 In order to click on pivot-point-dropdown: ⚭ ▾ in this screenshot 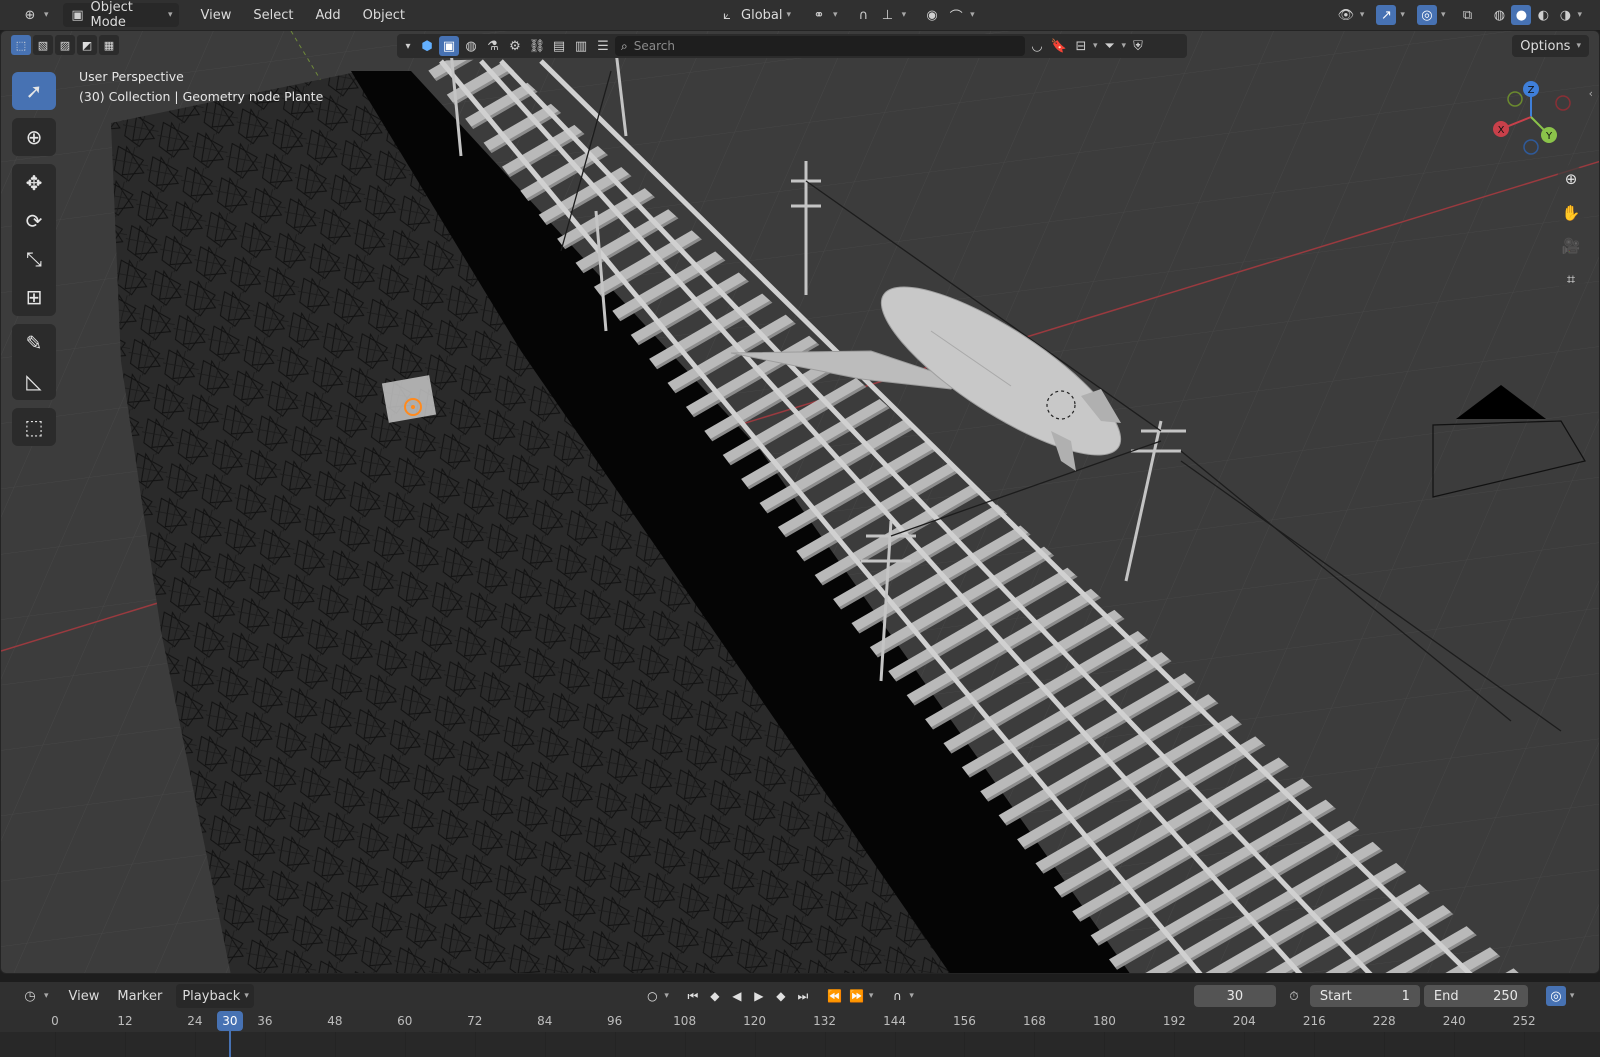, I will do `click(823, 15)`.